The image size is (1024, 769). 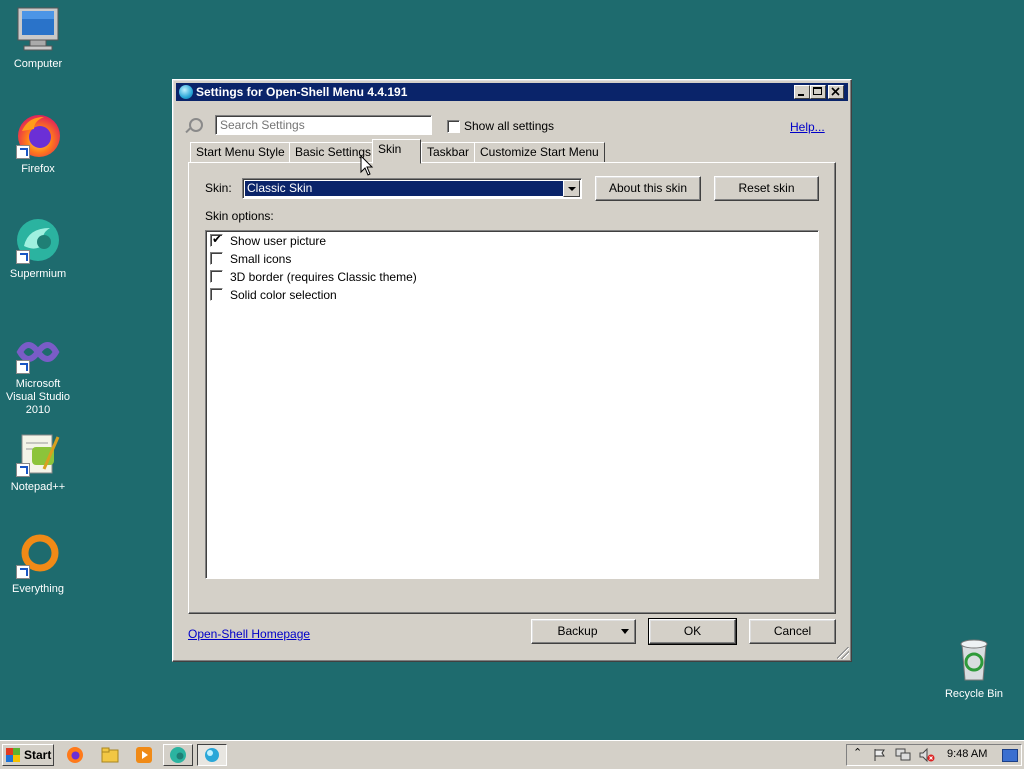 I want to click on backup-button: Backup, so click(x=583, y=631).